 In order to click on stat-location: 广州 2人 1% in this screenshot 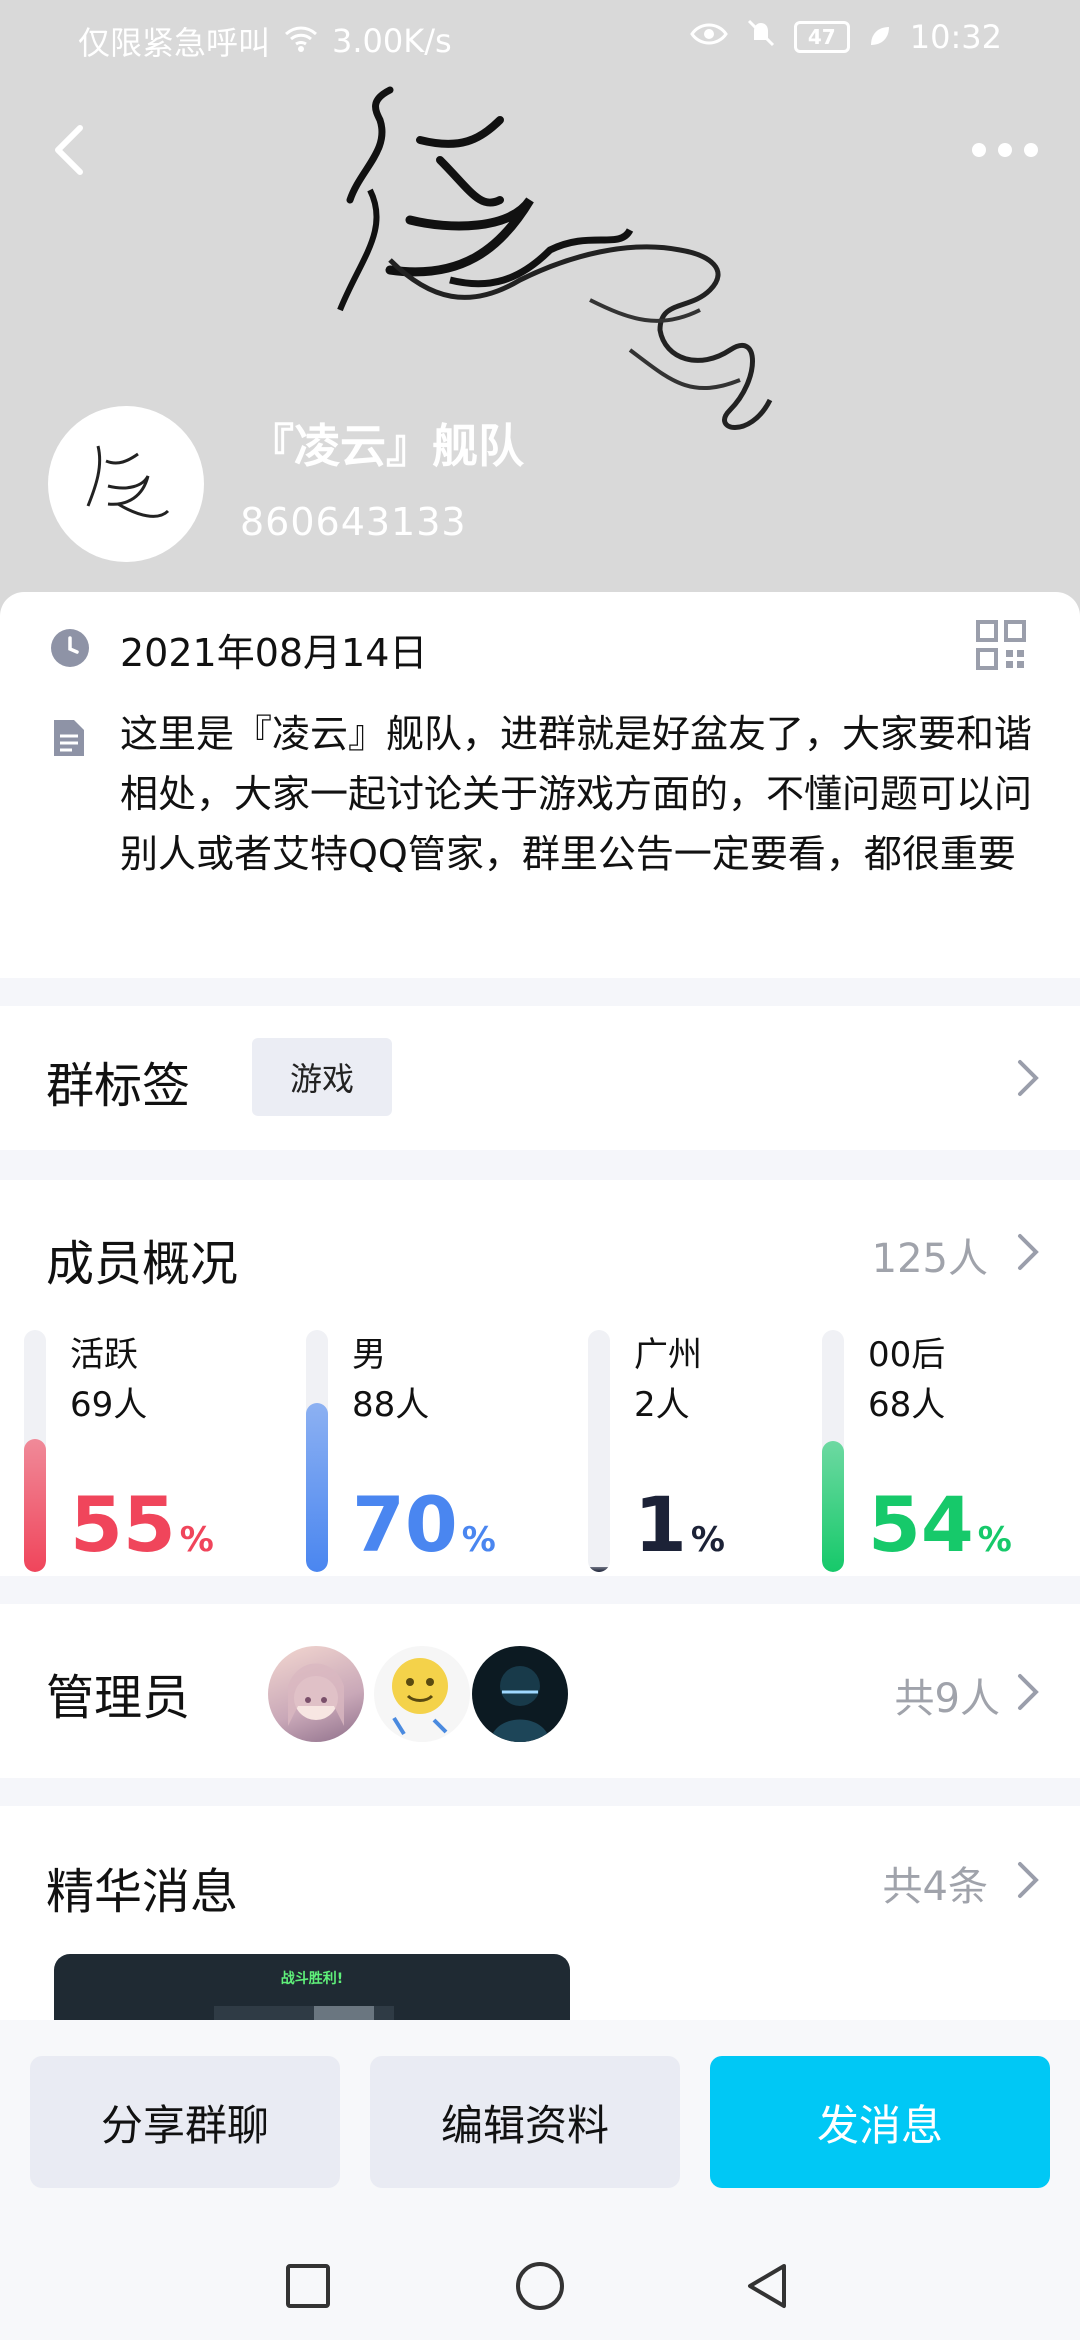, I will do `click(708, 1453)`.